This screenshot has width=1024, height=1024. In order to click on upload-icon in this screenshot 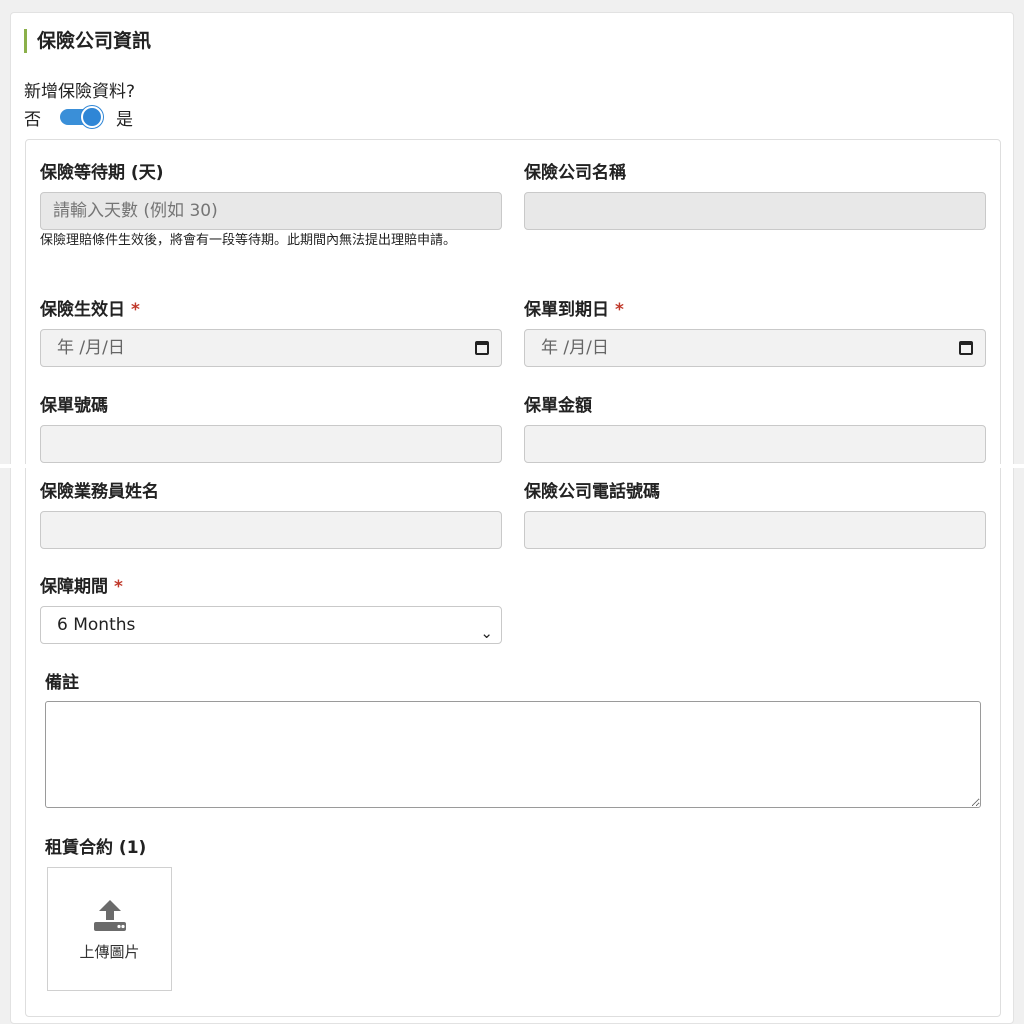, I will do `click(109, 915)`.